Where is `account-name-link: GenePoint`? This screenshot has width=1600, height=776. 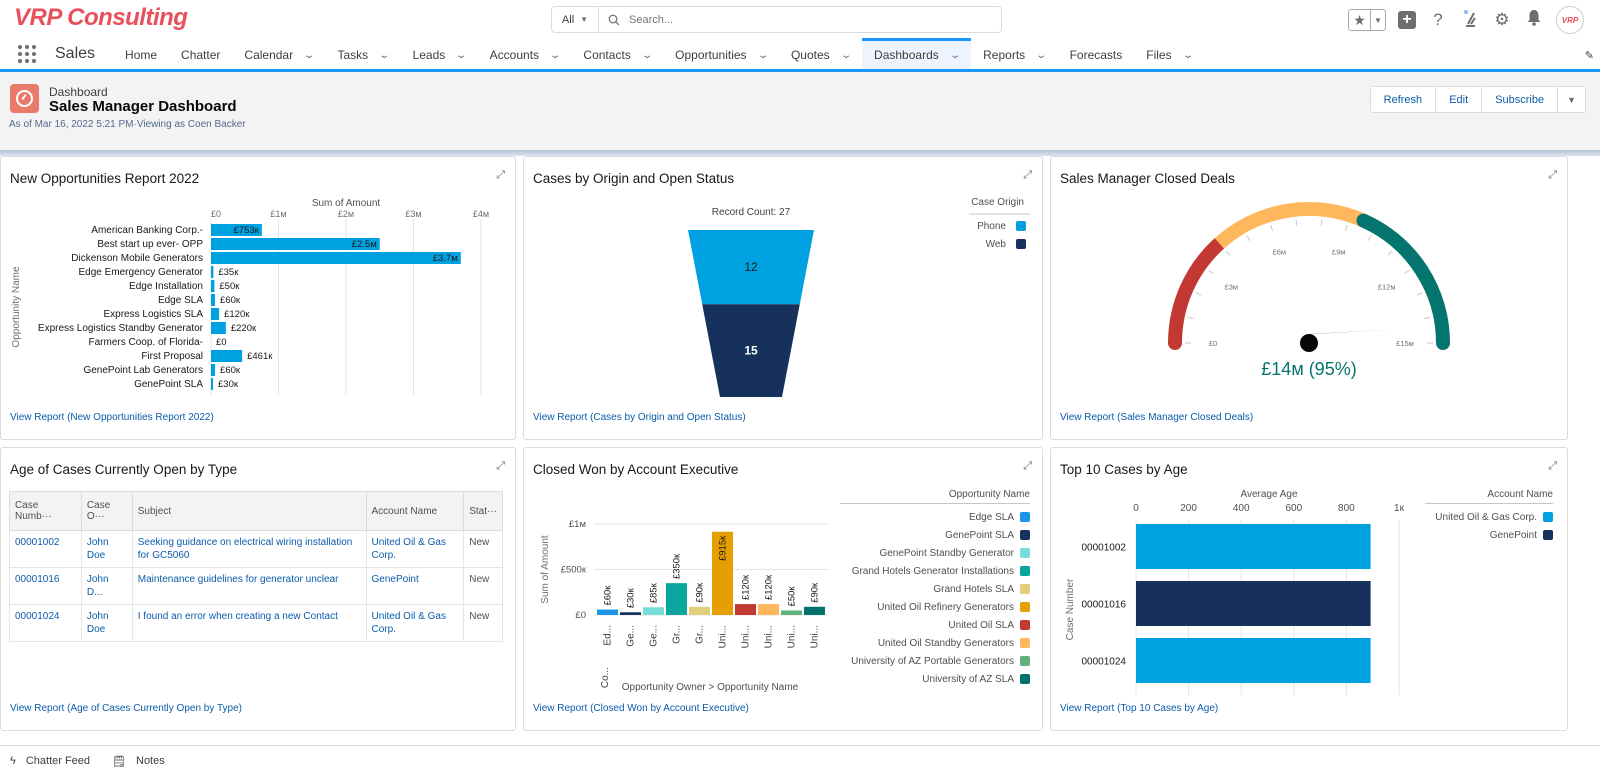
account-name-link: GenePoint is located at coordinates (415, 586).